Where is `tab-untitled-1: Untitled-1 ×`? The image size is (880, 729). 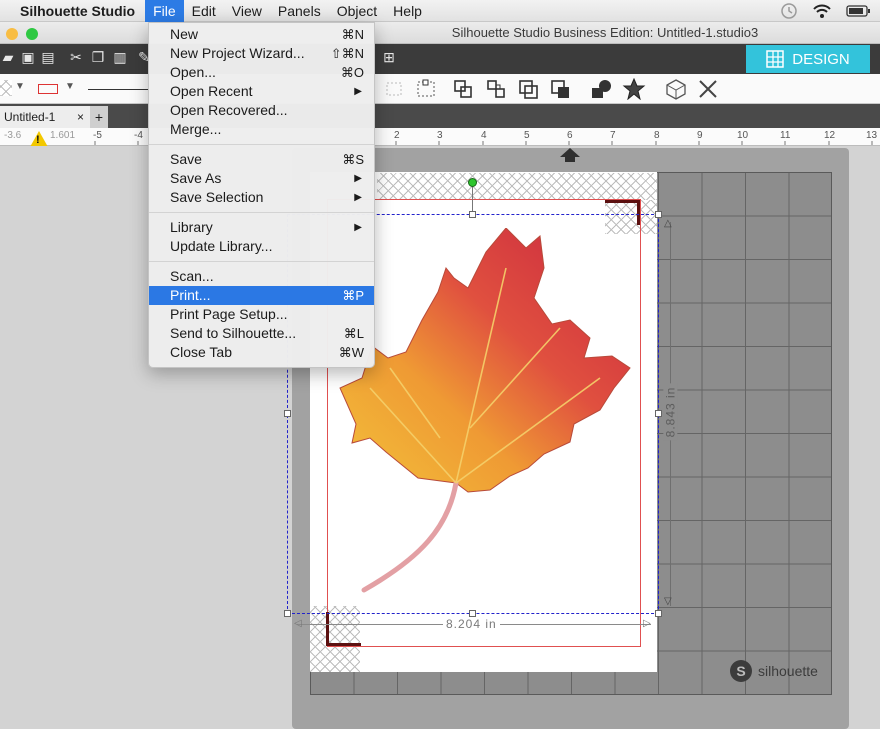
tab-untitled-1: Untitled-1 × is located at coordinates (45, 117).